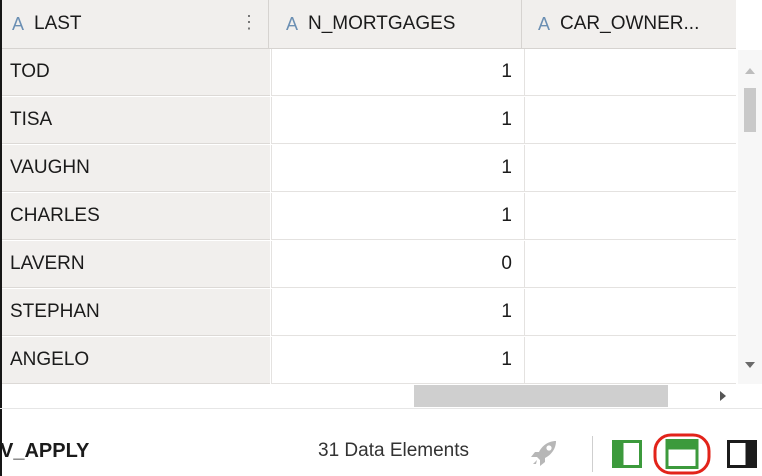 The width and height of the screenshot is (762, 476). What do you see at coordinates (382, 23) in the screenshot?
I see `column-name: N_MORTGAGES` at bounding box center [382, 23].